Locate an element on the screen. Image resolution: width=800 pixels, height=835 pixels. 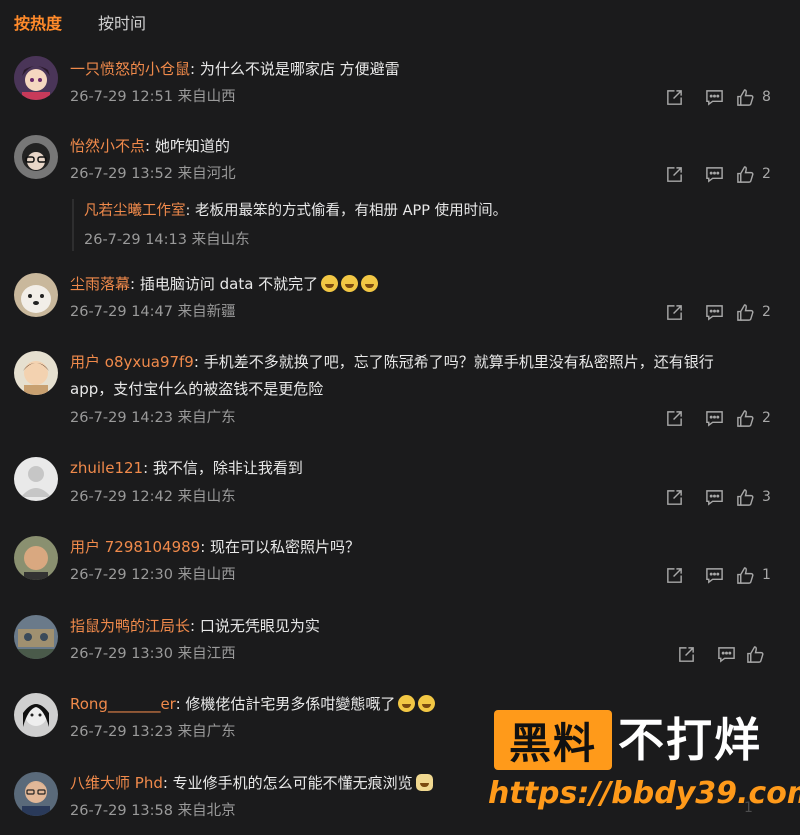
comment-text: 她咋知道的 is located at coordinates (192, 146).